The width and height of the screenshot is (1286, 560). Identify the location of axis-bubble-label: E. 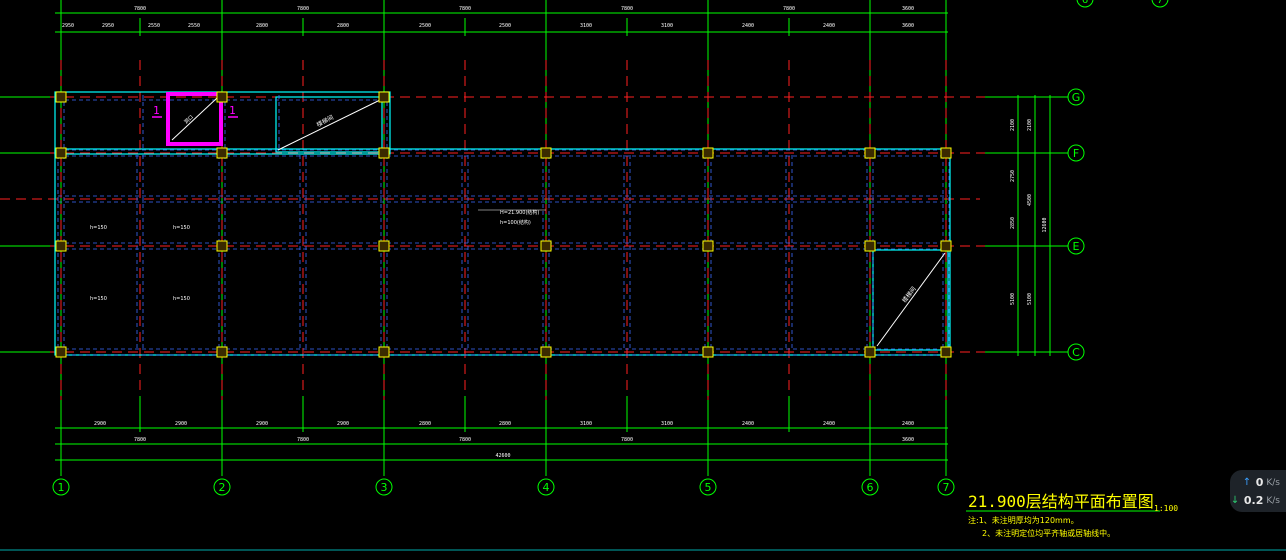
(1076, 246).